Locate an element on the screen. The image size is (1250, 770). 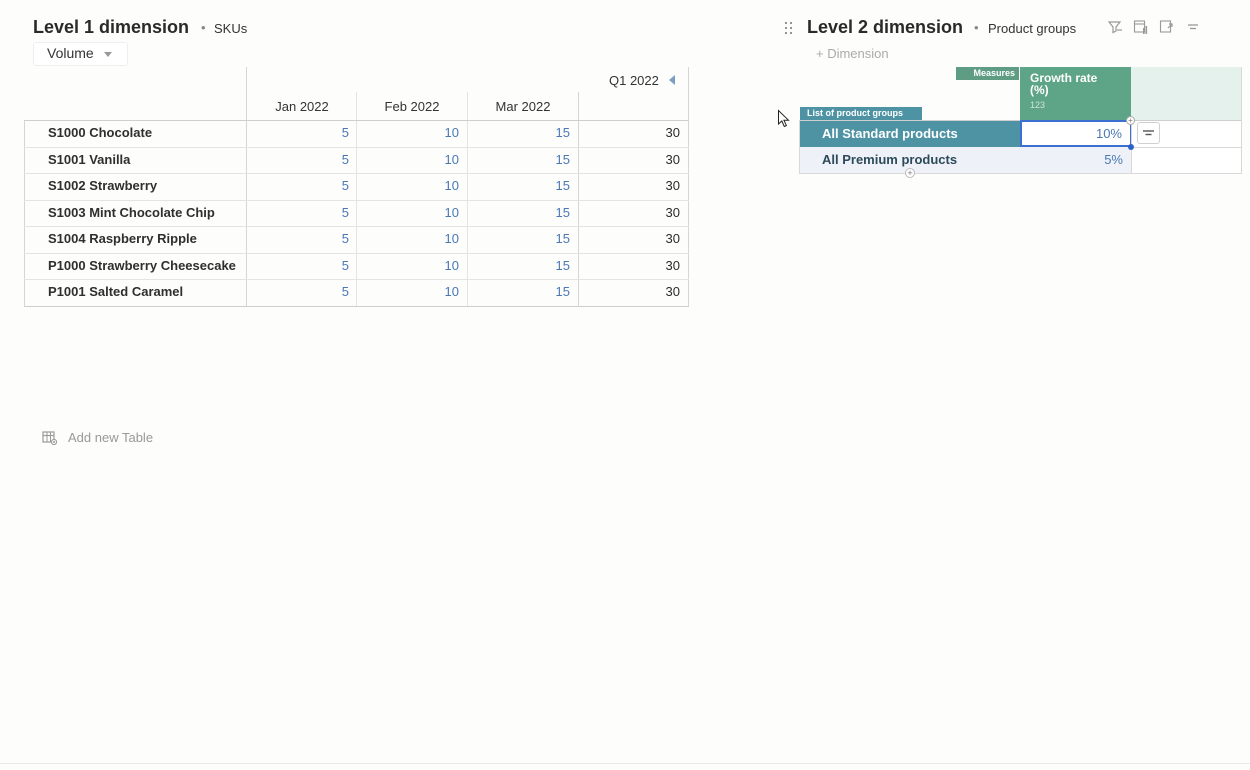
row-header-selected: All Standard products is located at coordinates (910, 134).